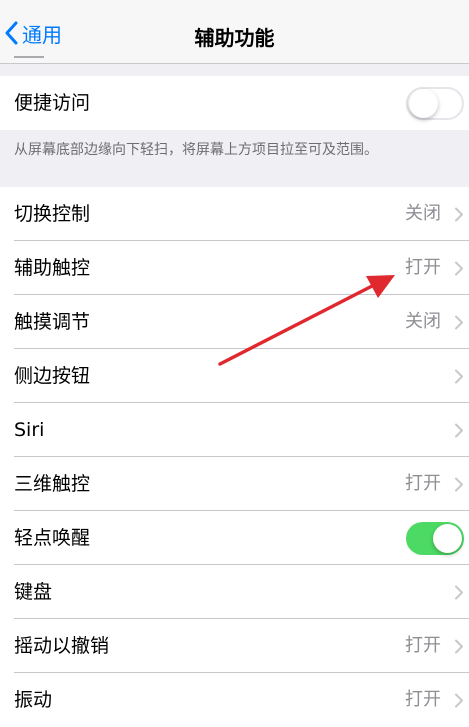 This screenshot has height=727, width=469. I want to click on row-label: 振动, so click(33, 700).